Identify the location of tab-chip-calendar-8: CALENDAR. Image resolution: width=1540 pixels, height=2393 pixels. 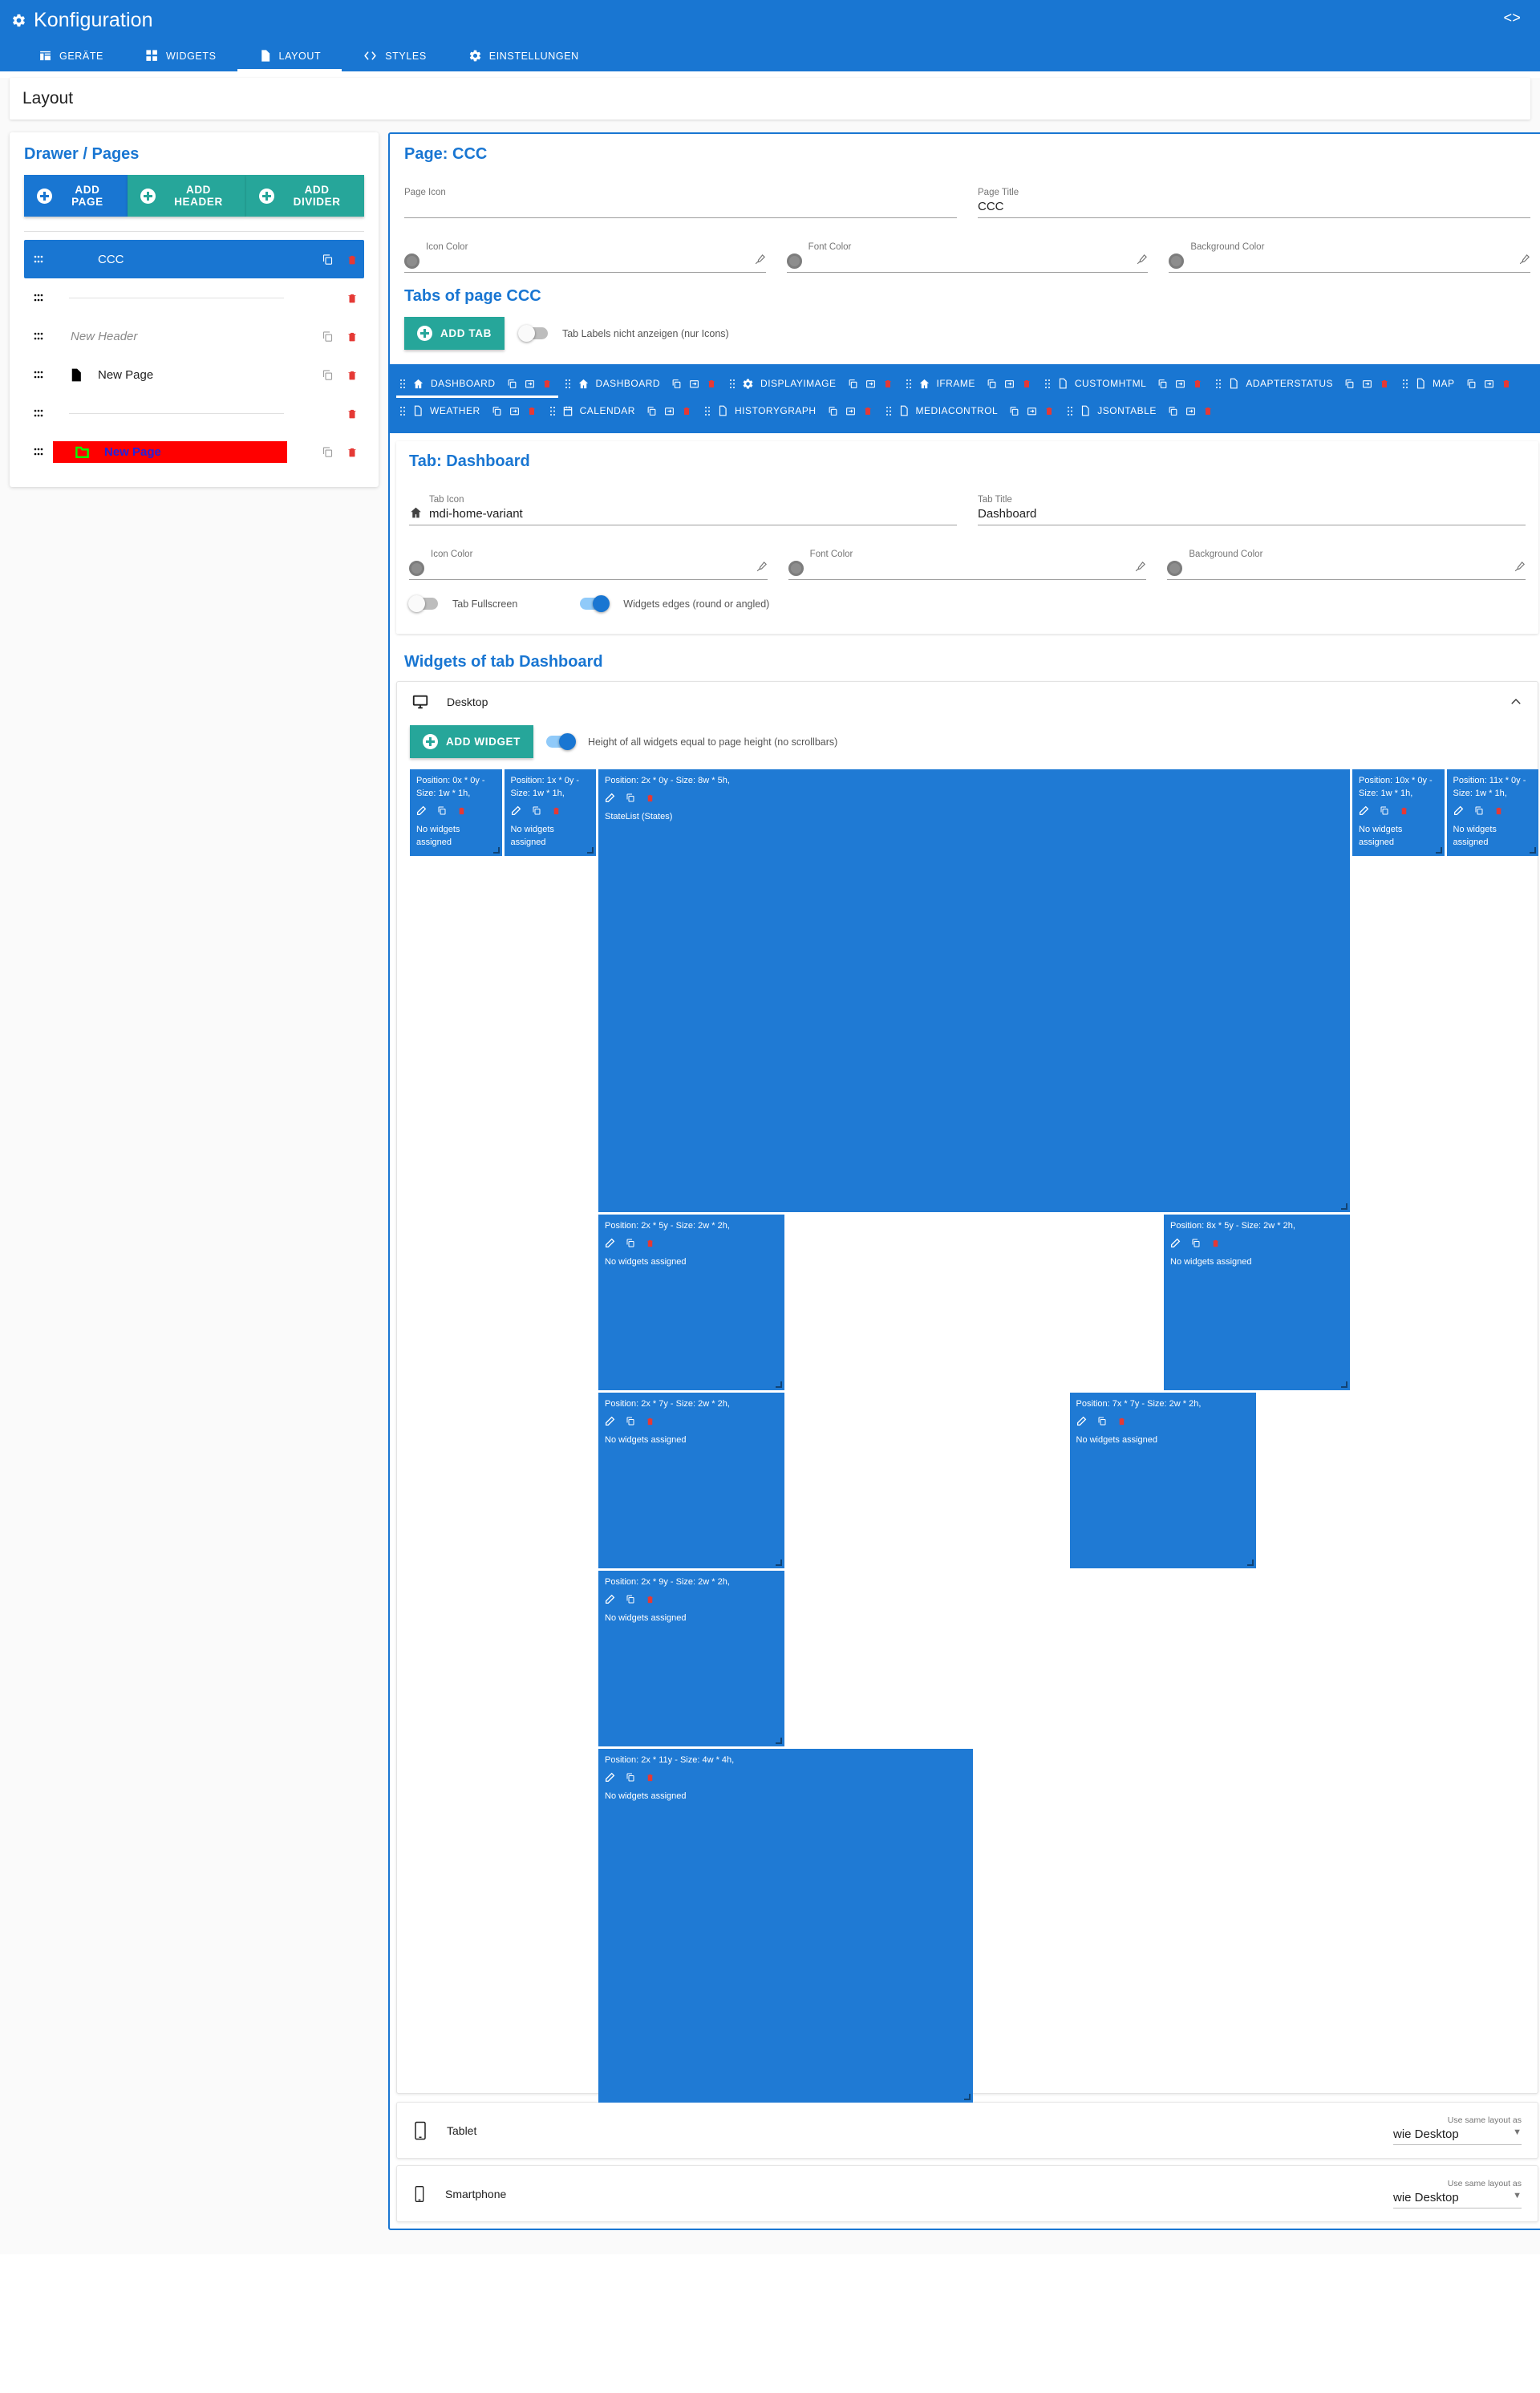
(622, 411).